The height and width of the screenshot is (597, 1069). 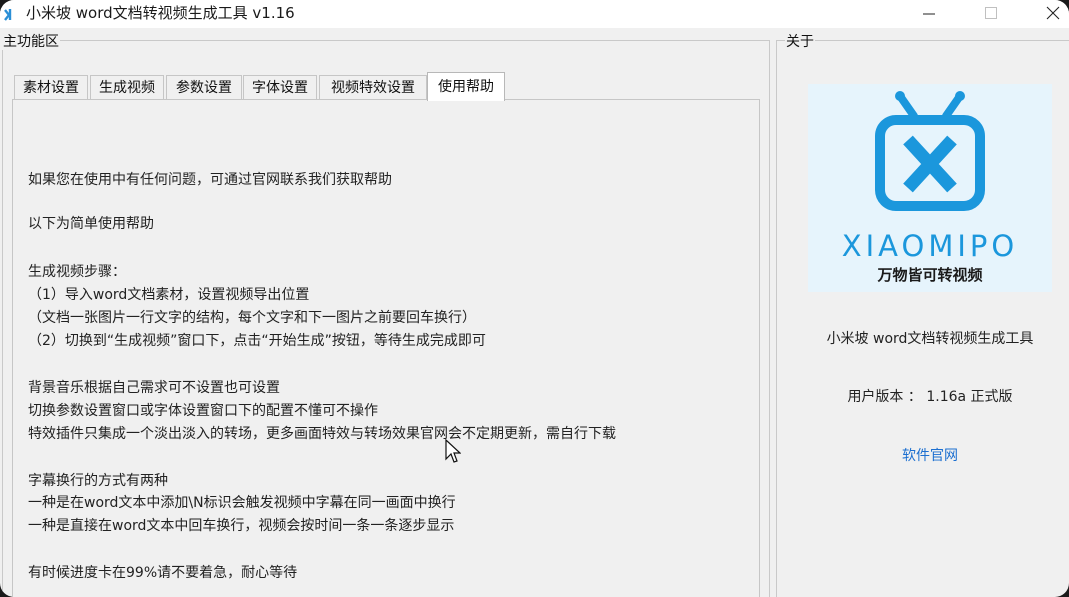 I want to click on website-link: 软件官网, so click(x=930, y=456).